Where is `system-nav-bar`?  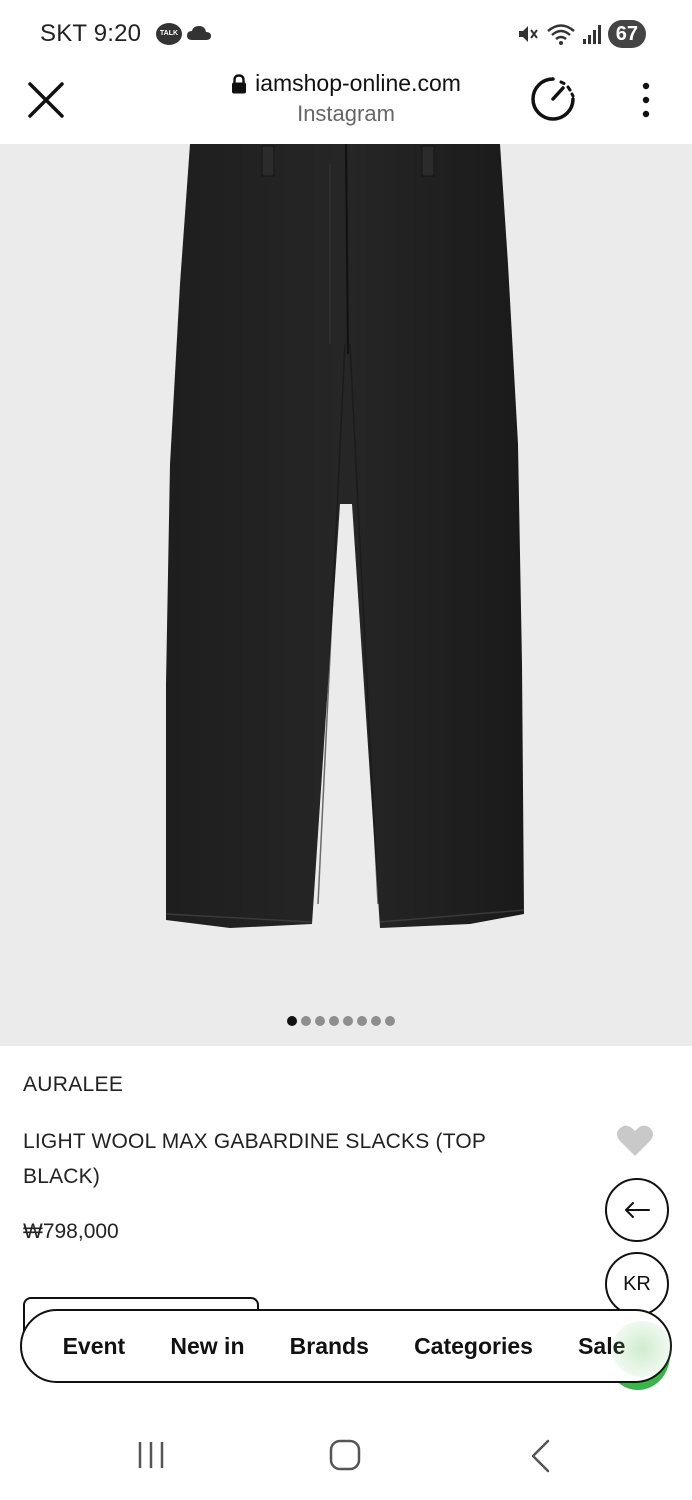 system-nav-bar is located at coordinates (346, 1454).